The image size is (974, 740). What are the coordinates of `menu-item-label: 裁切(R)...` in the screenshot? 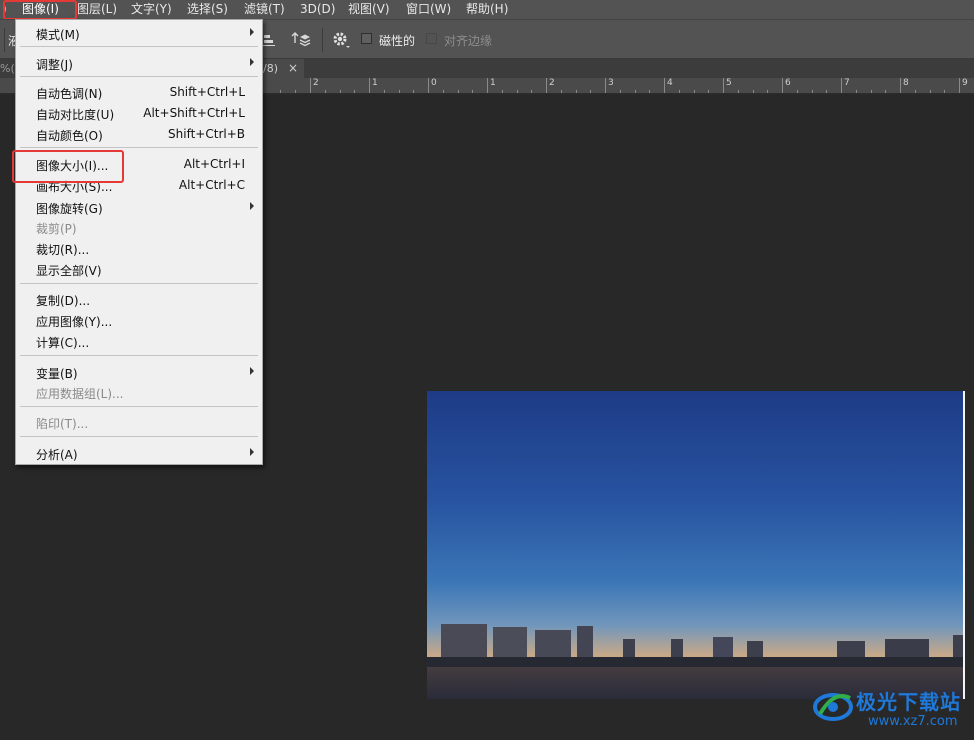 It's located at (63, 250).